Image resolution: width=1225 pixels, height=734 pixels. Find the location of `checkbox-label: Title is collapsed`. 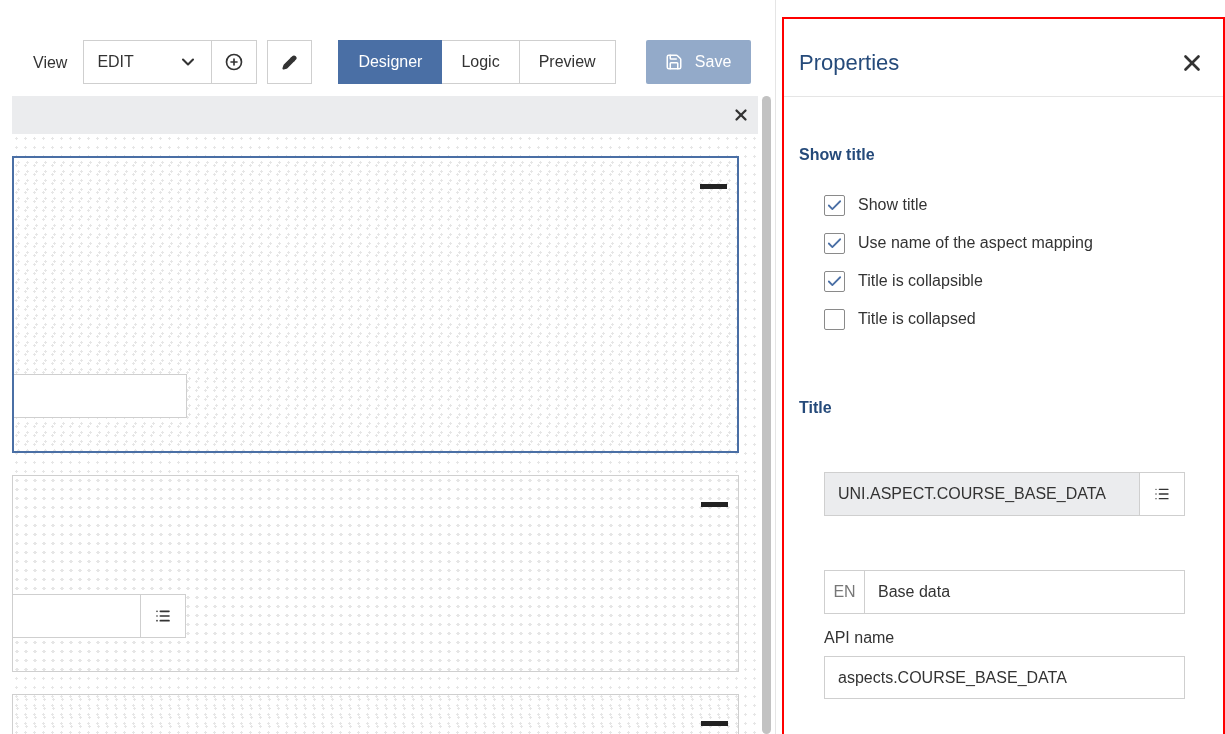

checkbox-label: Title is collapsed is located at coordinates (917, 319).